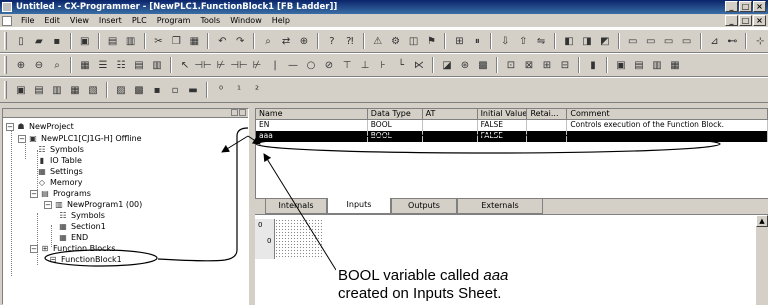 The image size is (768, 305). What do you see at coordinates (246, 21) in the screenshot?
I see `menu-window: Window` at bounding box center [246, 21].